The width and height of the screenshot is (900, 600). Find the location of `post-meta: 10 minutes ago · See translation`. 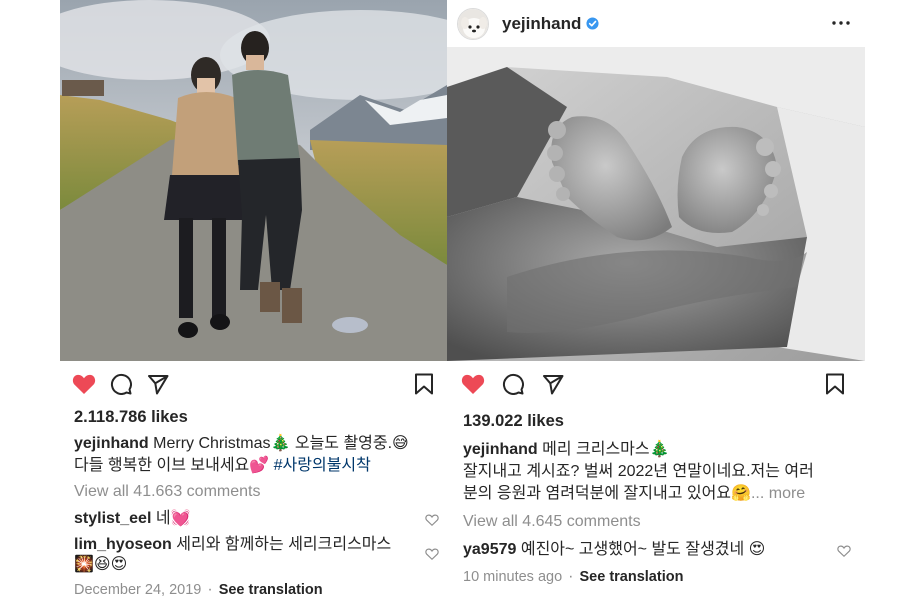

post-meta: 10 minutes ago · See translation is located at coordinates (573, 577).